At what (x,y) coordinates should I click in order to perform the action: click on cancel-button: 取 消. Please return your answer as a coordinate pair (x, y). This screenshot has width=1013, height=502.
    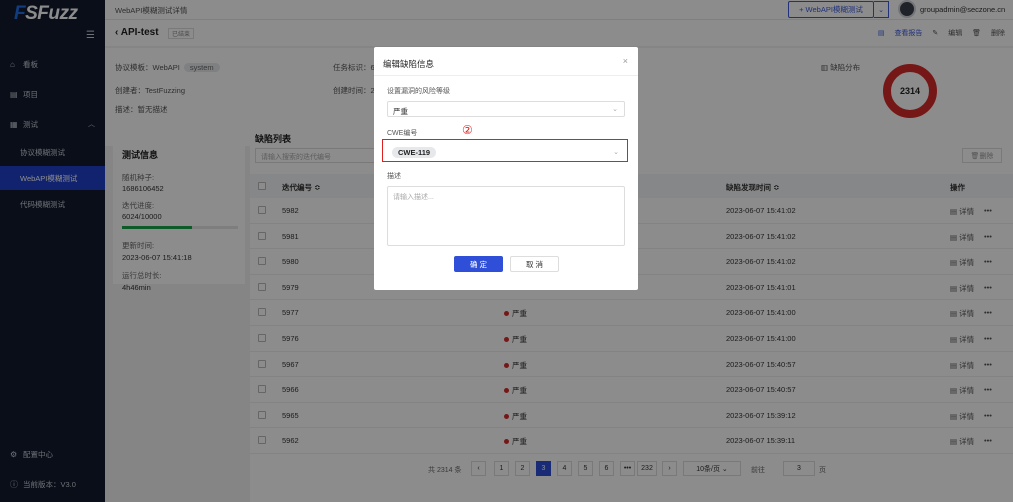
    Looking at the image, I should click on (534, 264).